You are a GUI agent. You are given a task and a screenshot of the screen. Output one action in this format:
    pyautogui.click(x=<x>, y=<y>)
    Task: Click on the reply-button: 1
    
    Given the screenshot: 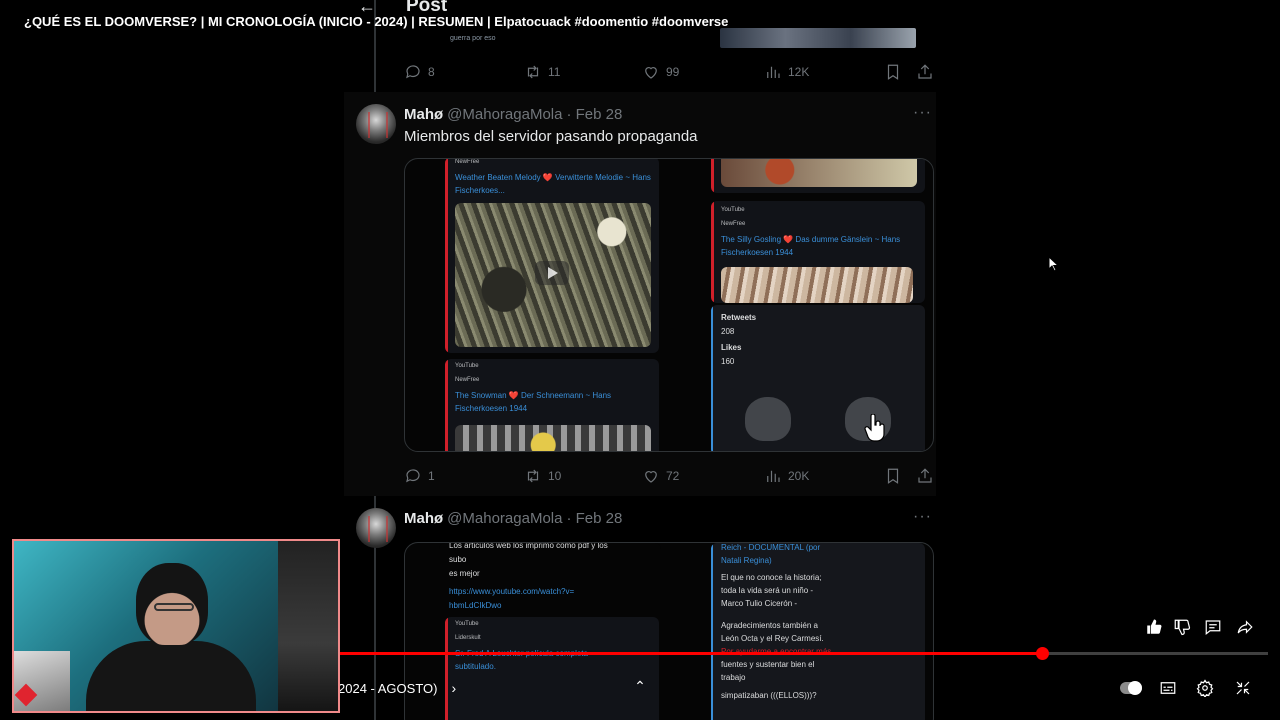 What is the action you would take?
    pyautogui.click(x=419, y=476)
    